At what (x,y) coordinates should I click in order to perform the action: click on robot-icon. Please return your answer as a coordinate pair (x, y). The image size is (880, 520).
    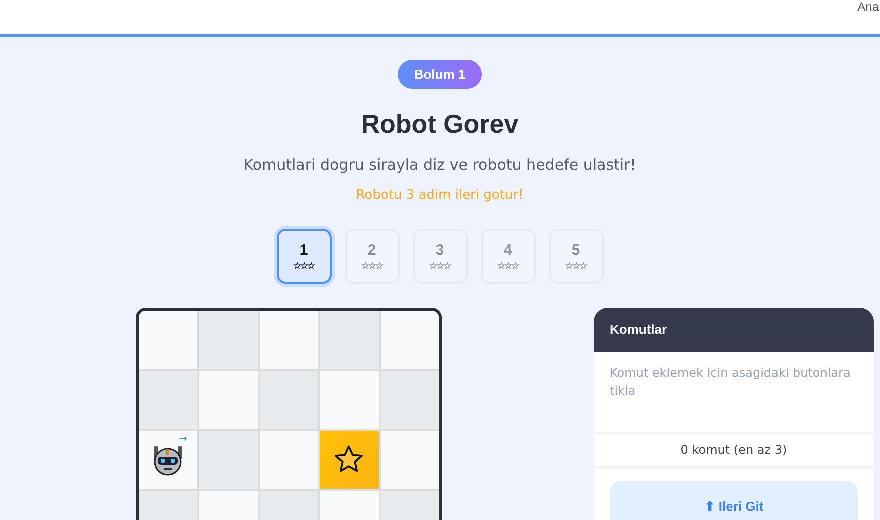
    Looking at the image, I should click on (168, 460).